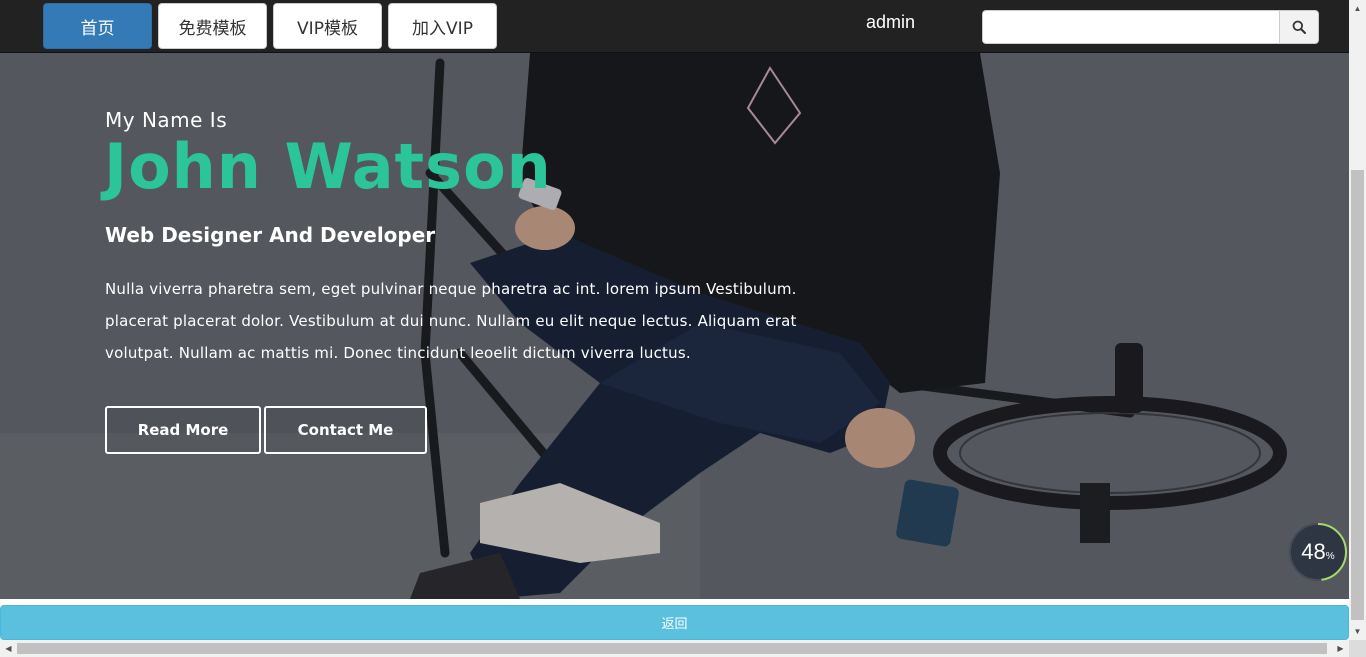  What do you see at coordinates (345, 430) in the screenshot?
I see `contact-me-button: Contact Me` at bounding box center [345, 430].